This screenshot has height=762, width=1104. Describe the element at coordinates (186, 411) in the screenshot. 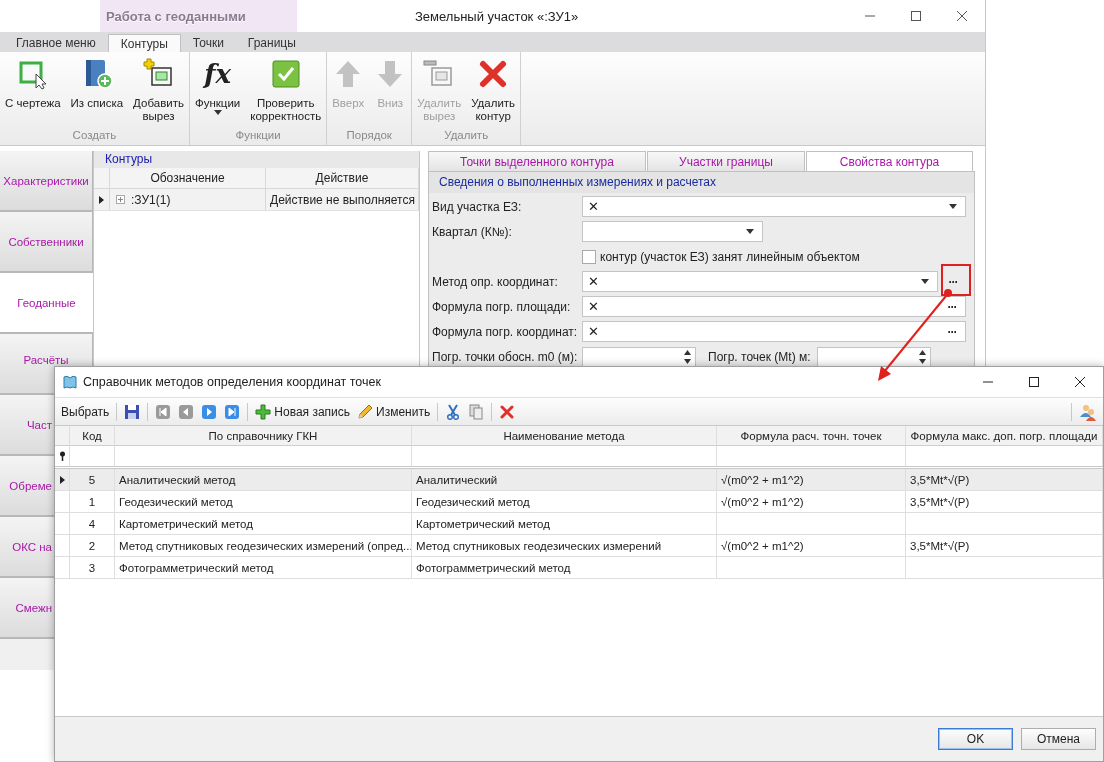

I see `back-icon` at that location.